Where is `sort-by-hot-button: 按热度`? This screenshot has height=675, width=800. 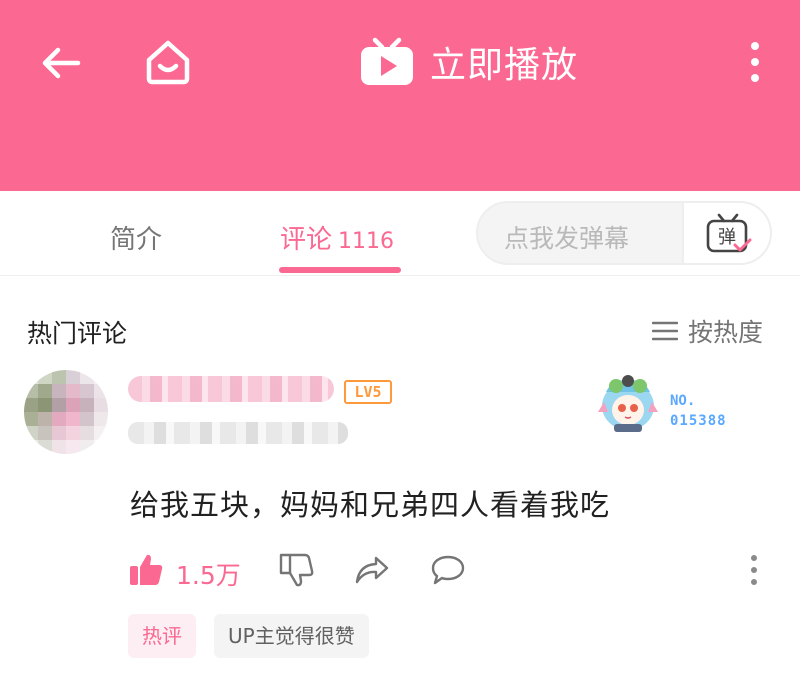 sort-by-hot-button: 按热度 is located at coordinates (707, 331).